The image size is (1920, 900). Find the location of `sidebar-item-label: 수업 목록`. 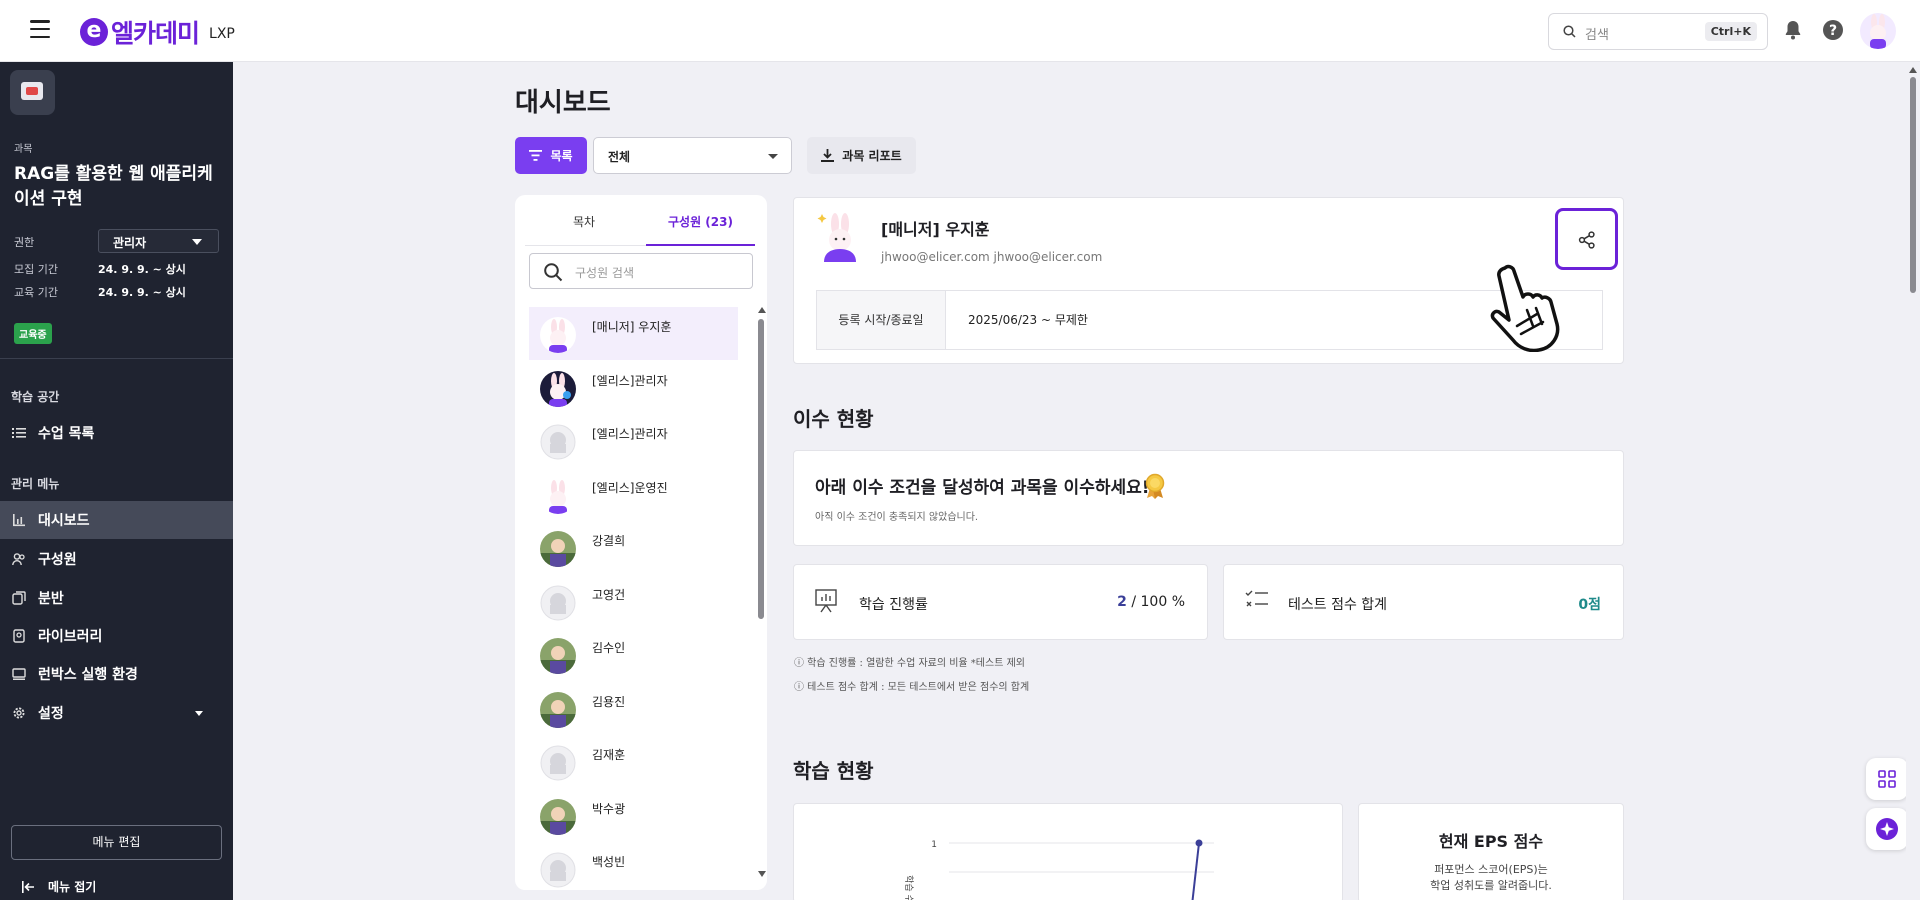

sidebar-item-label: 수업 목록 is located at coordinates (66, 434).